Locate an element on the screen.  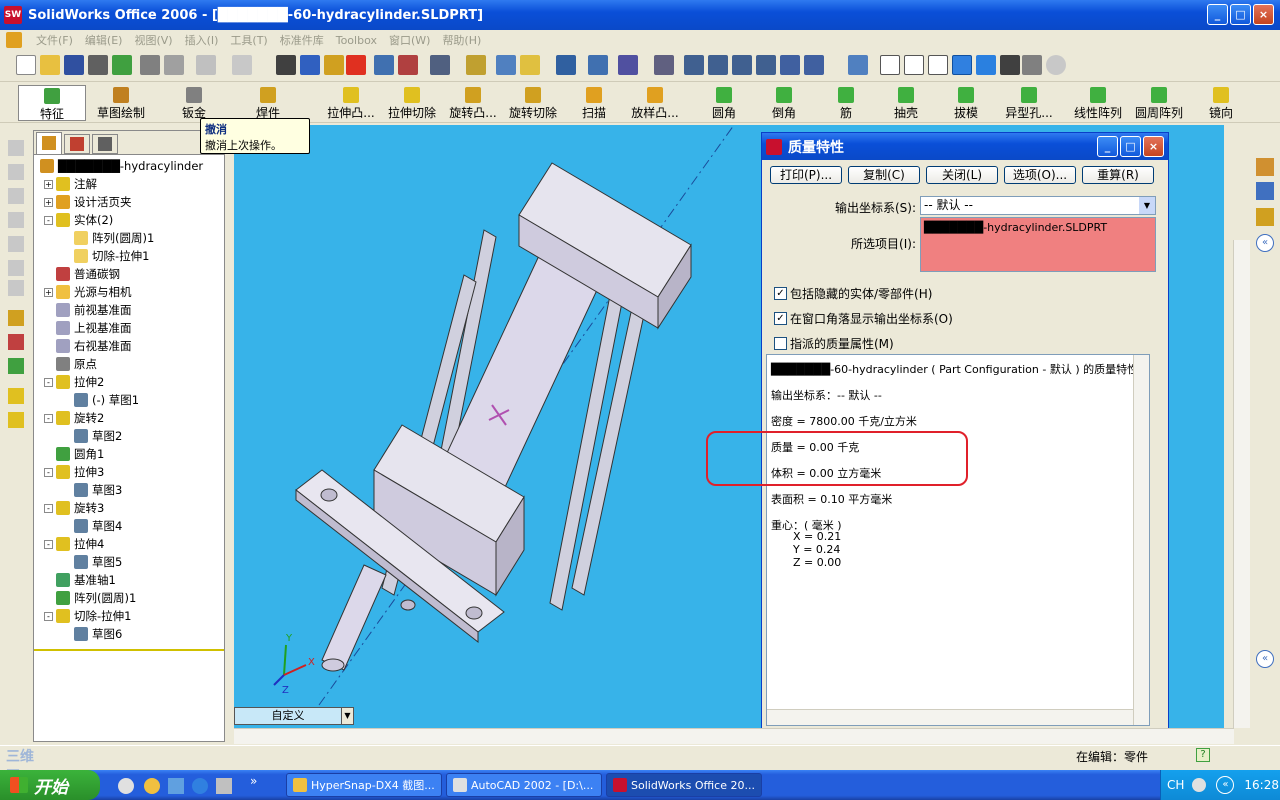
smart-dimension-icon is located at coordinates (16, 342).